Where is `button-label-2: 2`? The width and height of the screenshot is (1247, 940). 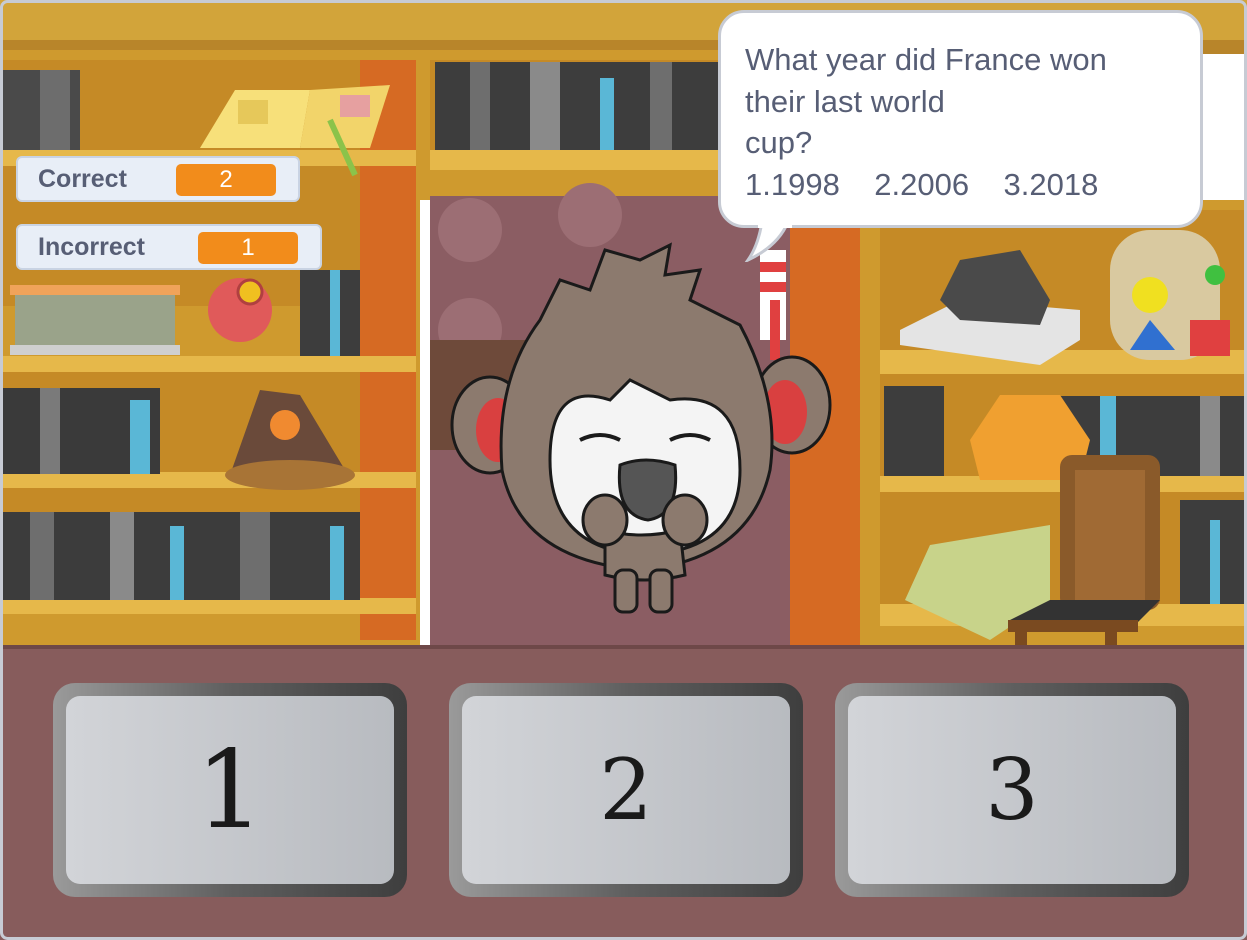 button-label-2: 2 is located at coordinates (626, 790).